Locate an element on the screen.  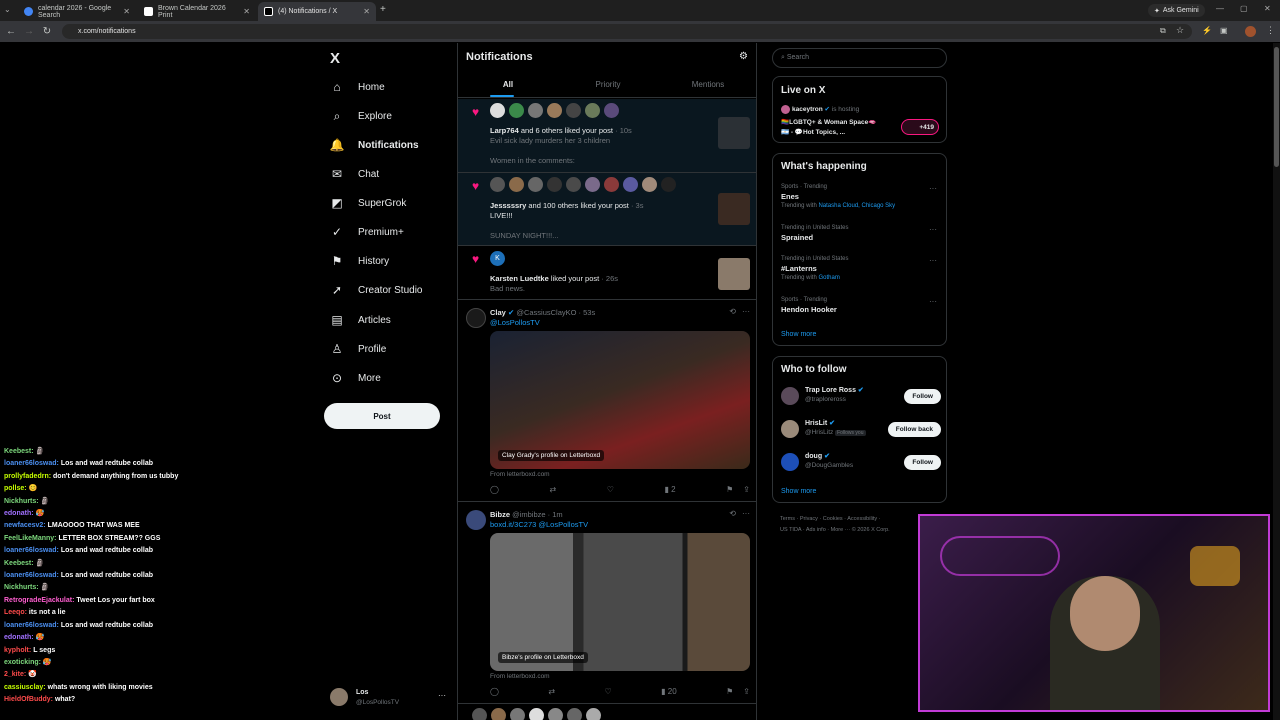
nav-articles: ▤ Articles is located at coordinates (360, 320).